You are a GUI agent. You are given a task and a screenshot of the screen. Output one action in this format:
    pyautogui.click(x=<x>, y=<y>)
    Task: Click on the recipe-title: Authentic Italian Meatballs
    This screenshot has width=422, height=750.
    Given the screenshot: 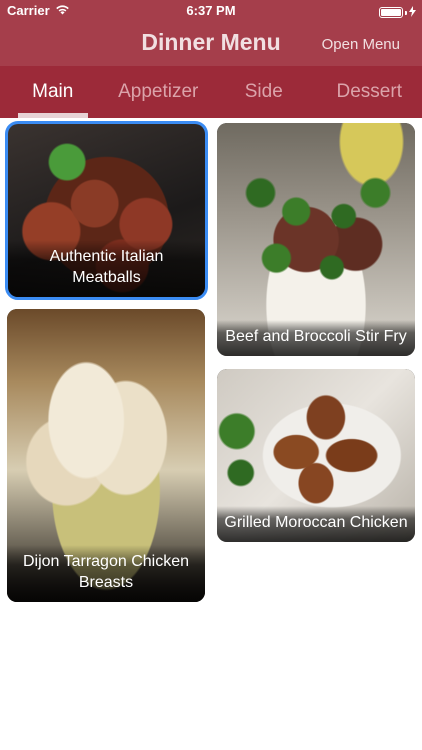 What is the action you would take?
    pyautogui.click(x=106, y=268)
    